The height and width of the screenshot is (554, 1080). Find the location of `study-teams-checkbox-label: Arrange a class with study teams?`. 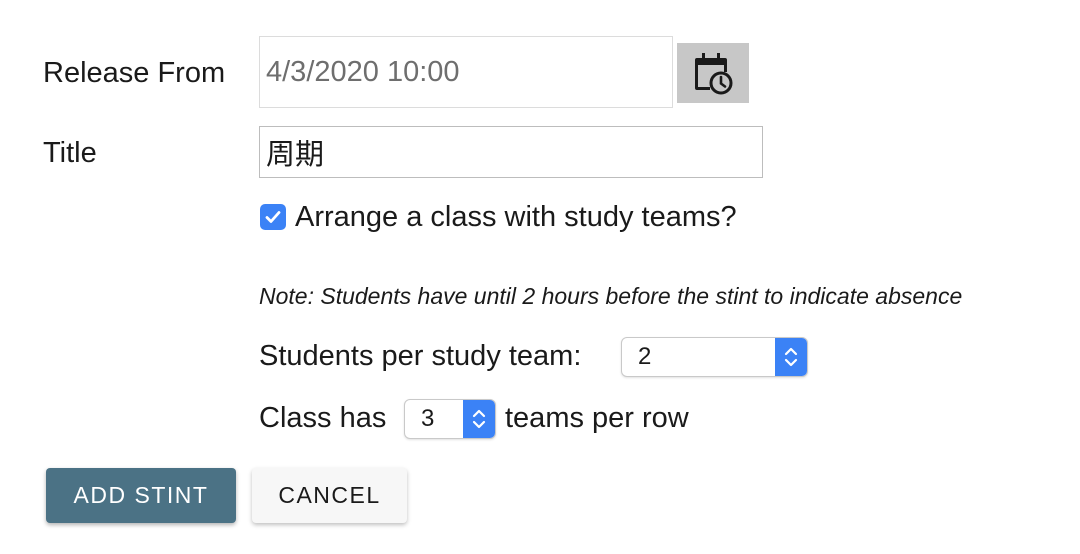

study-teams-checkbox-label: Arrange a class with study teams? is located at coordinates (516, 217).